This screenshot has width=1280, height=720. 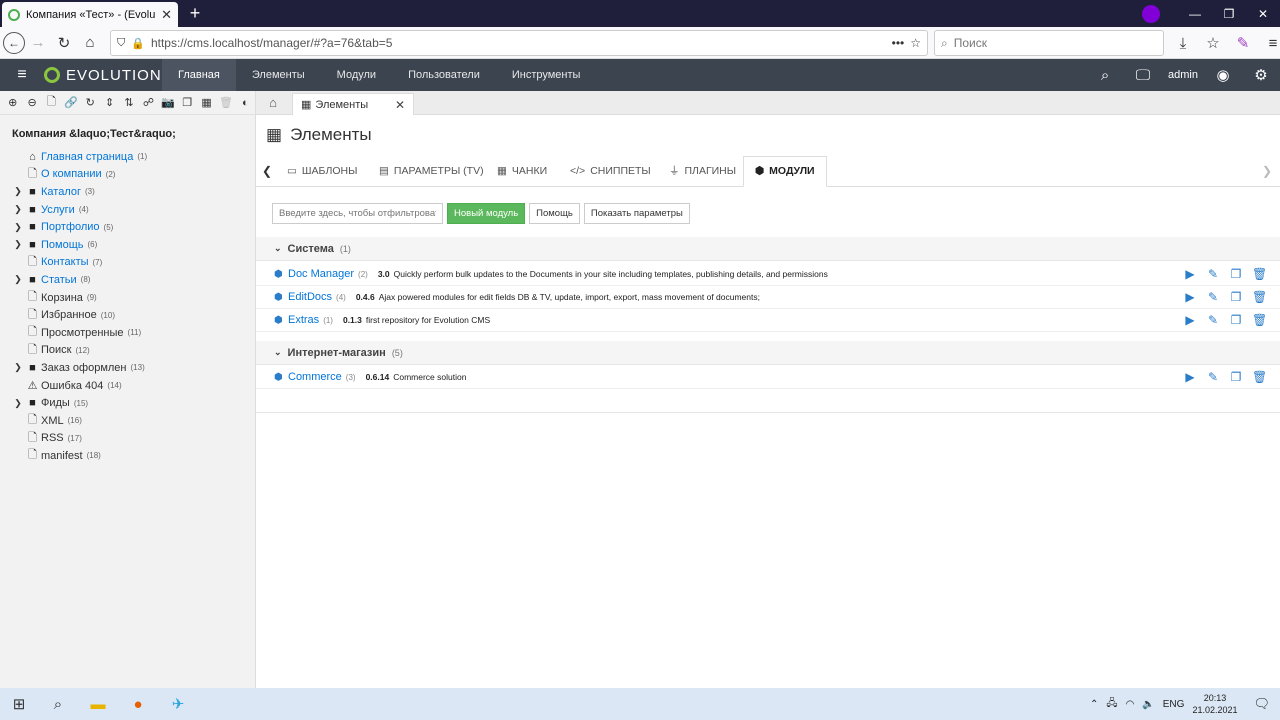 What do you see at coordinates (267, 171) in the screenshot?
I see `chevron-left-icon: ❮` at bounding box center [267, 171].